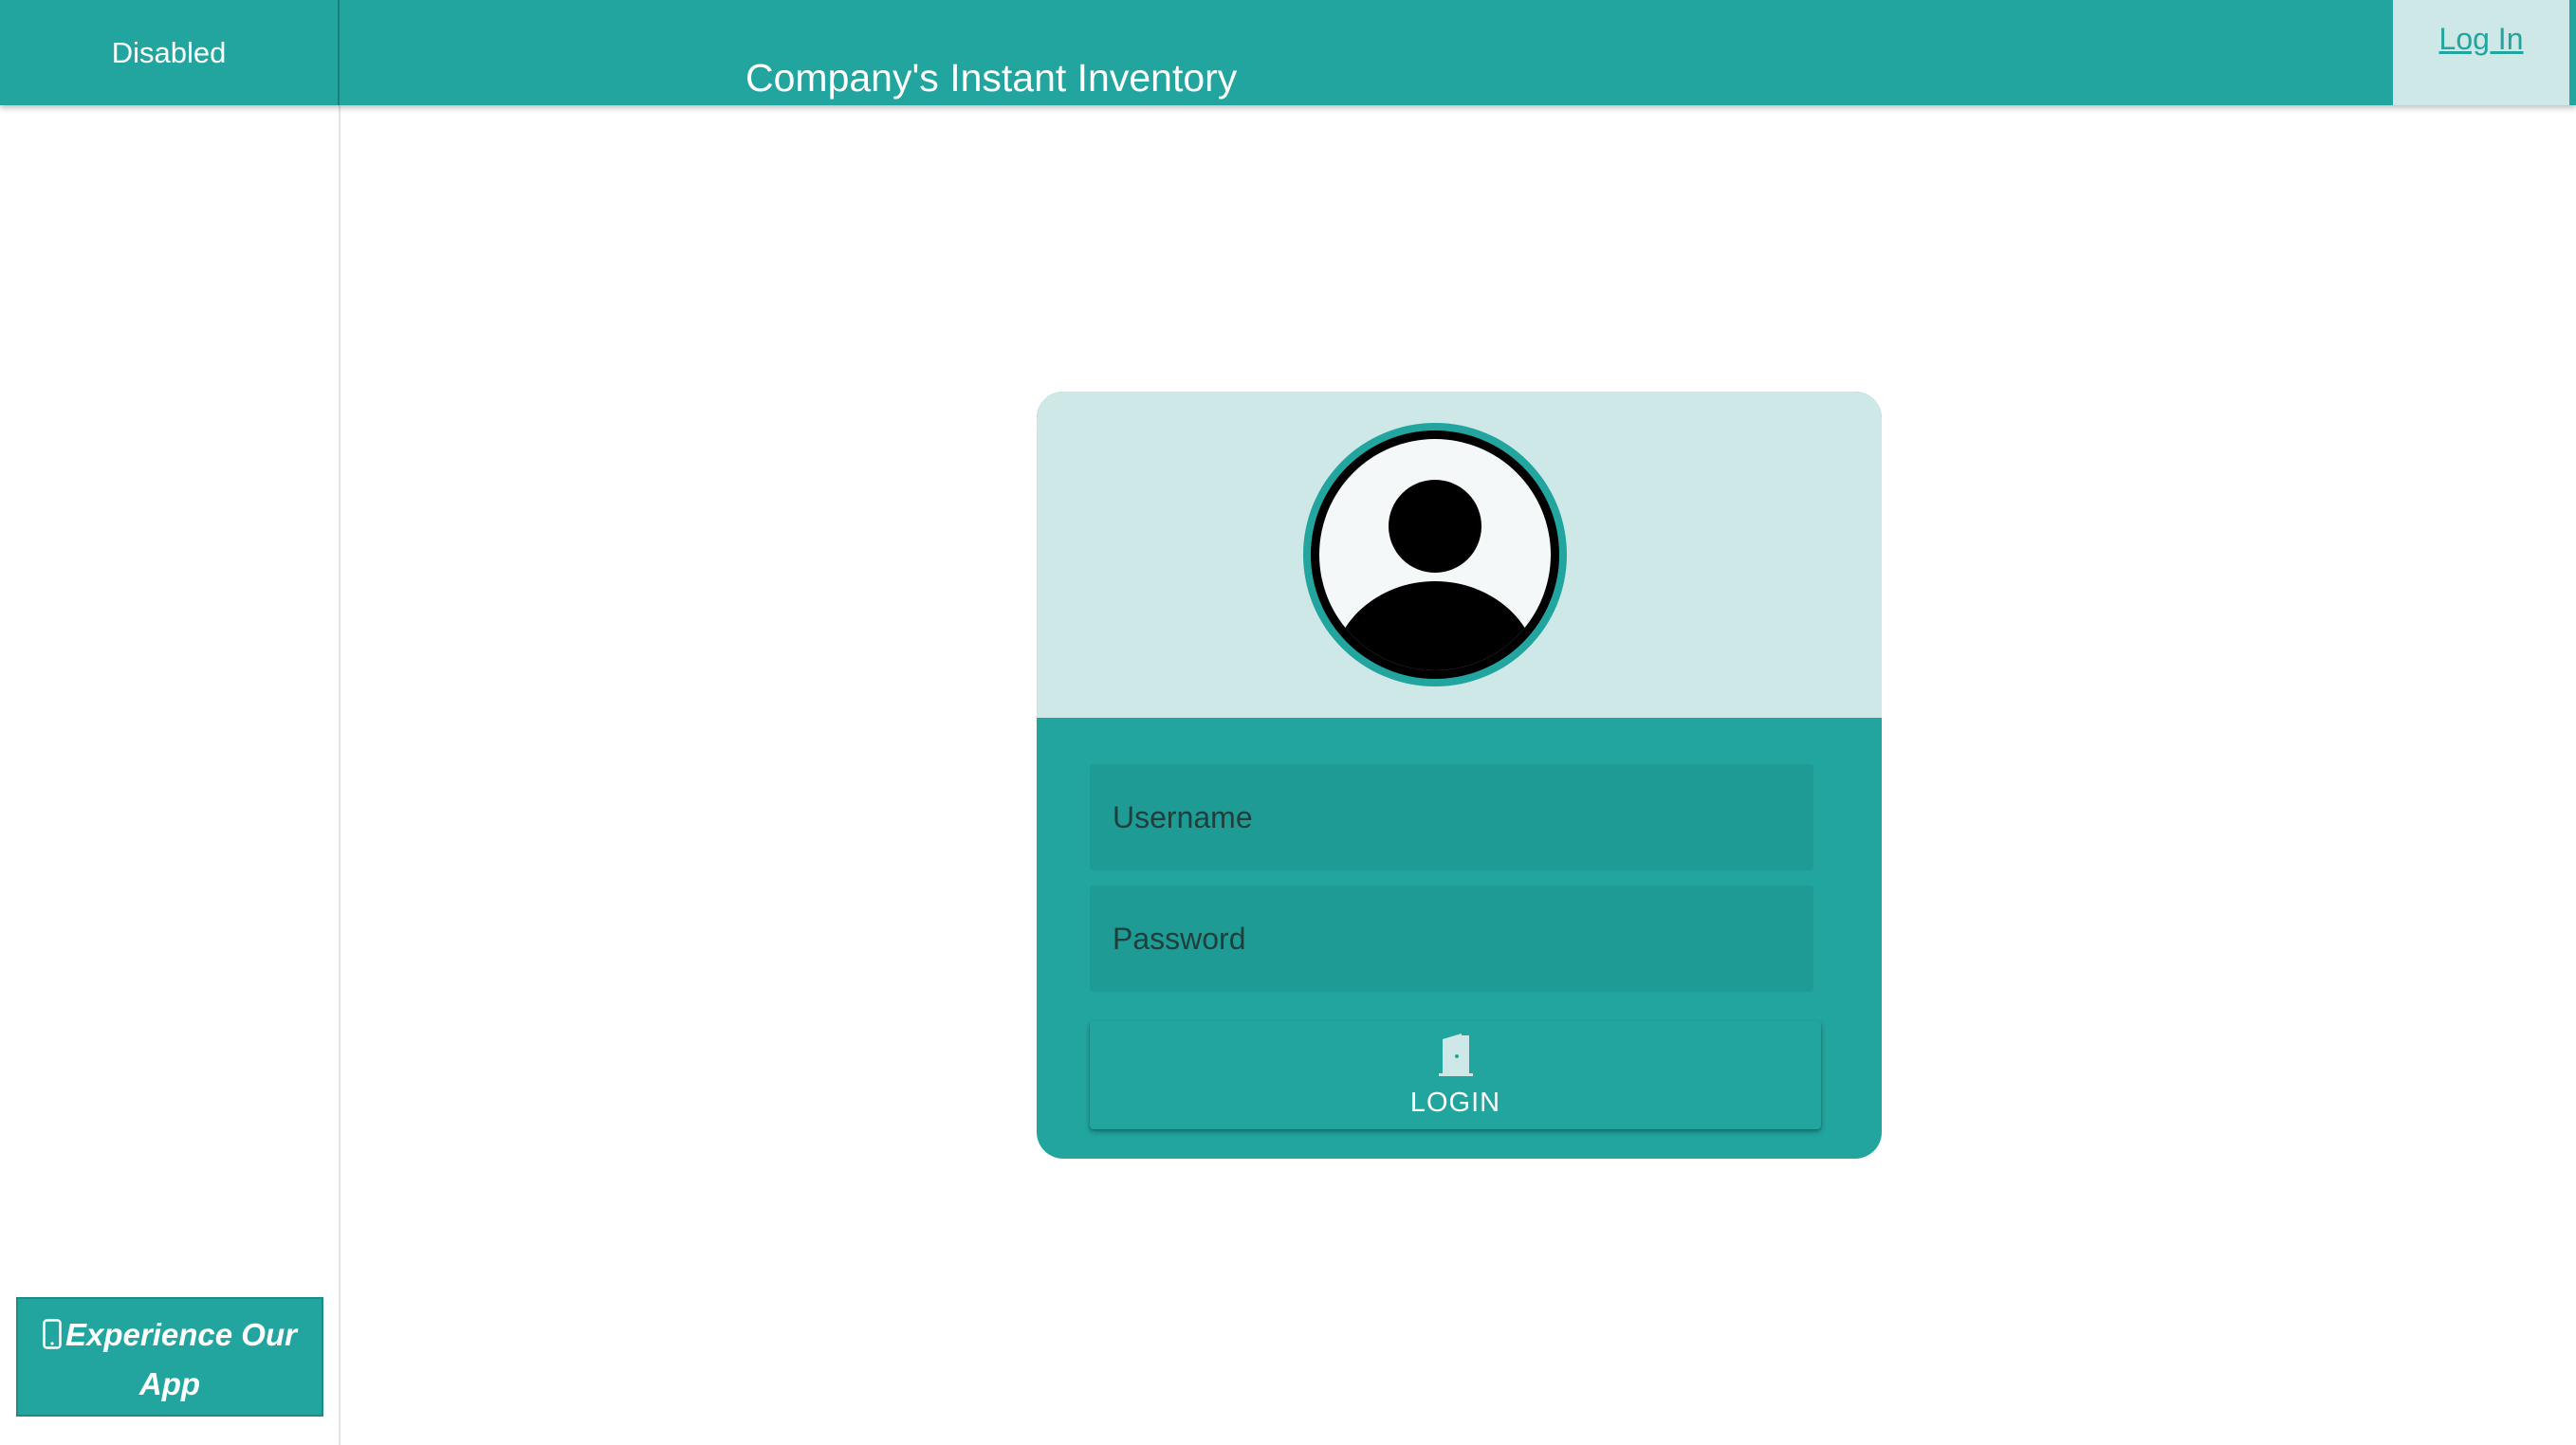  I want to click on username-field, so click(1451, 817).